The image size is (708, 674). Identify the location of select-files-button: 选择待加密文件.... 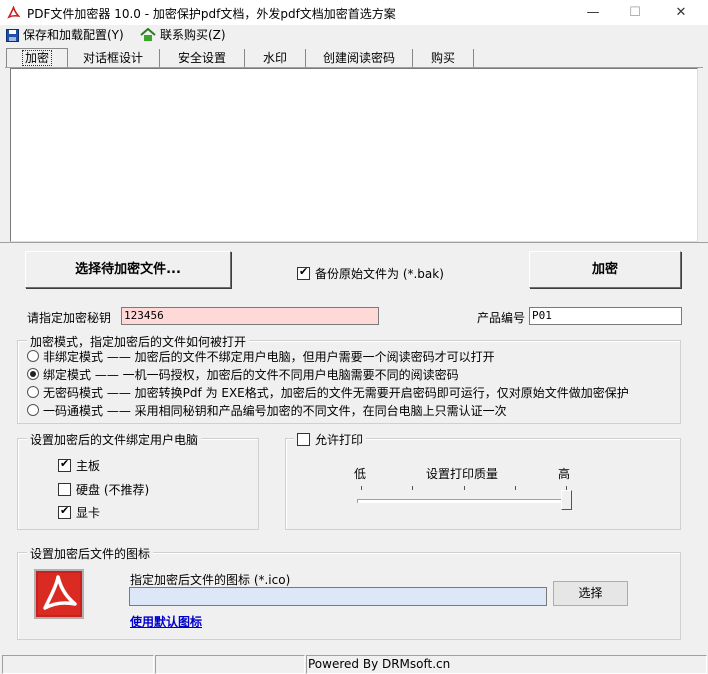
(128, 269).